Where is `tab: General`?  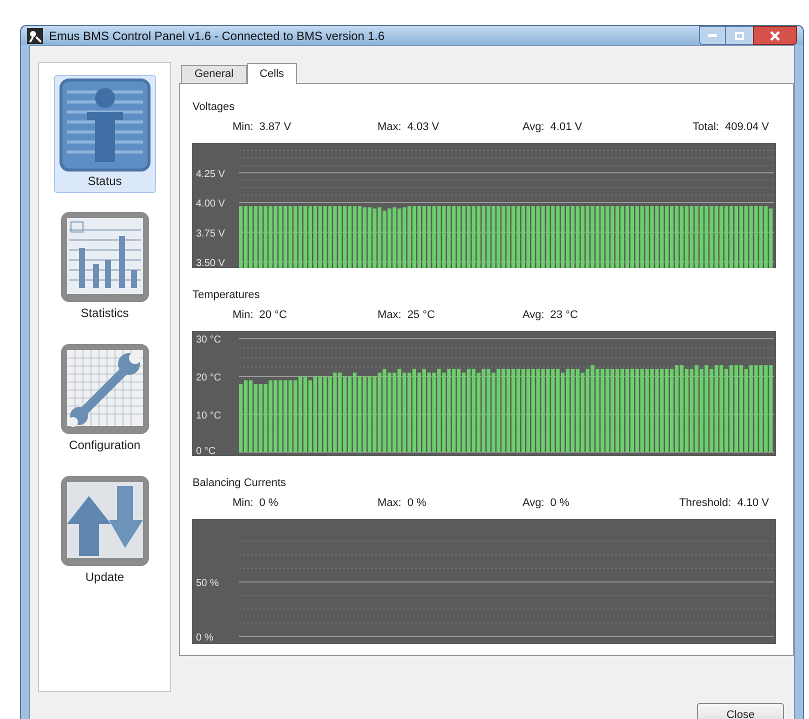
tab: General is located at coordinates (214, 74).